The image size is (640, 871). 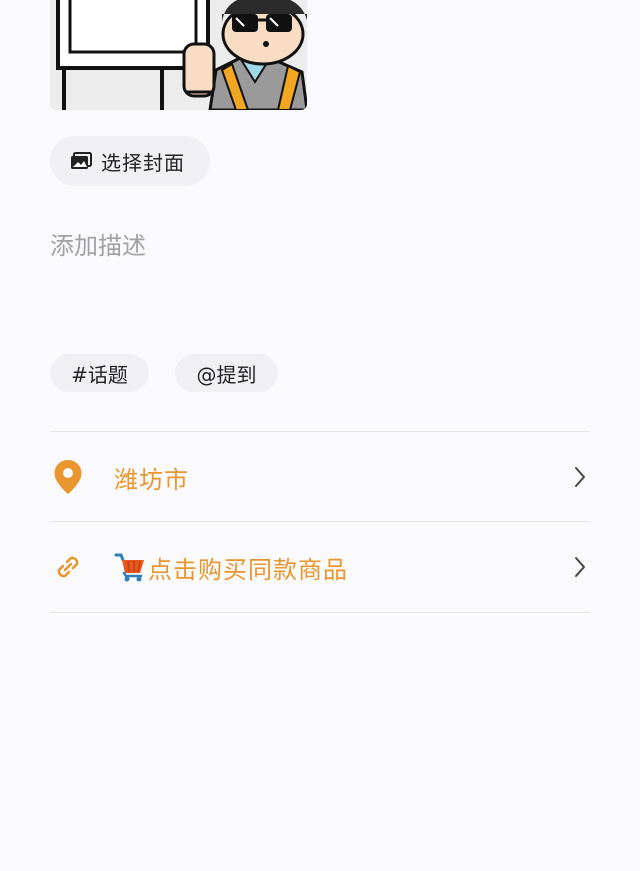 I want to click on divider, so click(x=320, y=612).